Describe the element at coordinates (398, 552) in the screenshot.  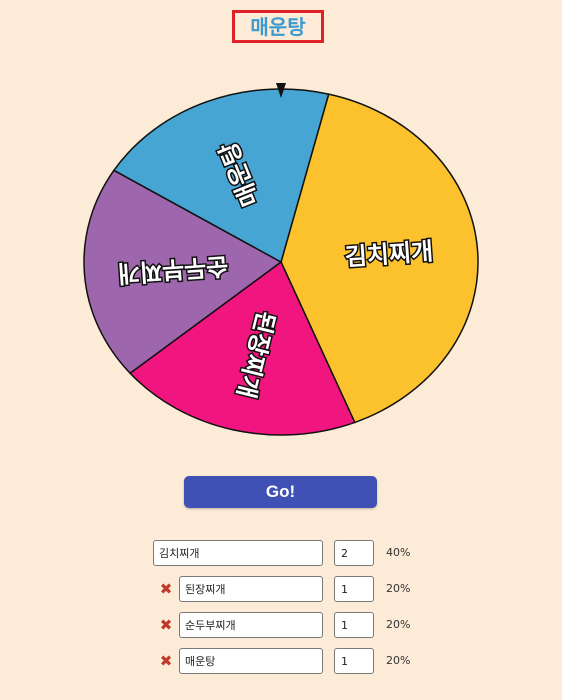
I see `item-percent: 40%` at that location.